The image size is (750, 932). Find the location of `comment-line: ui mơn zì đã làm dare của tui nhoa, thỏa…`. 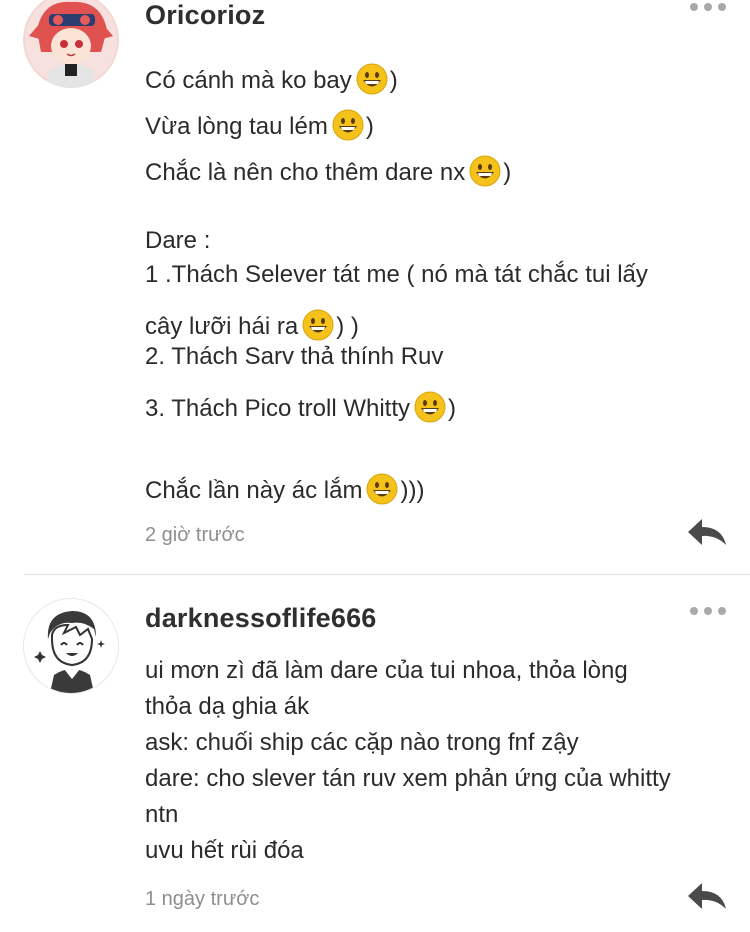

comment-line: ui mơn zì đã làm dare của tui nhoa, thỏa… is located at coordinates (386, 671).